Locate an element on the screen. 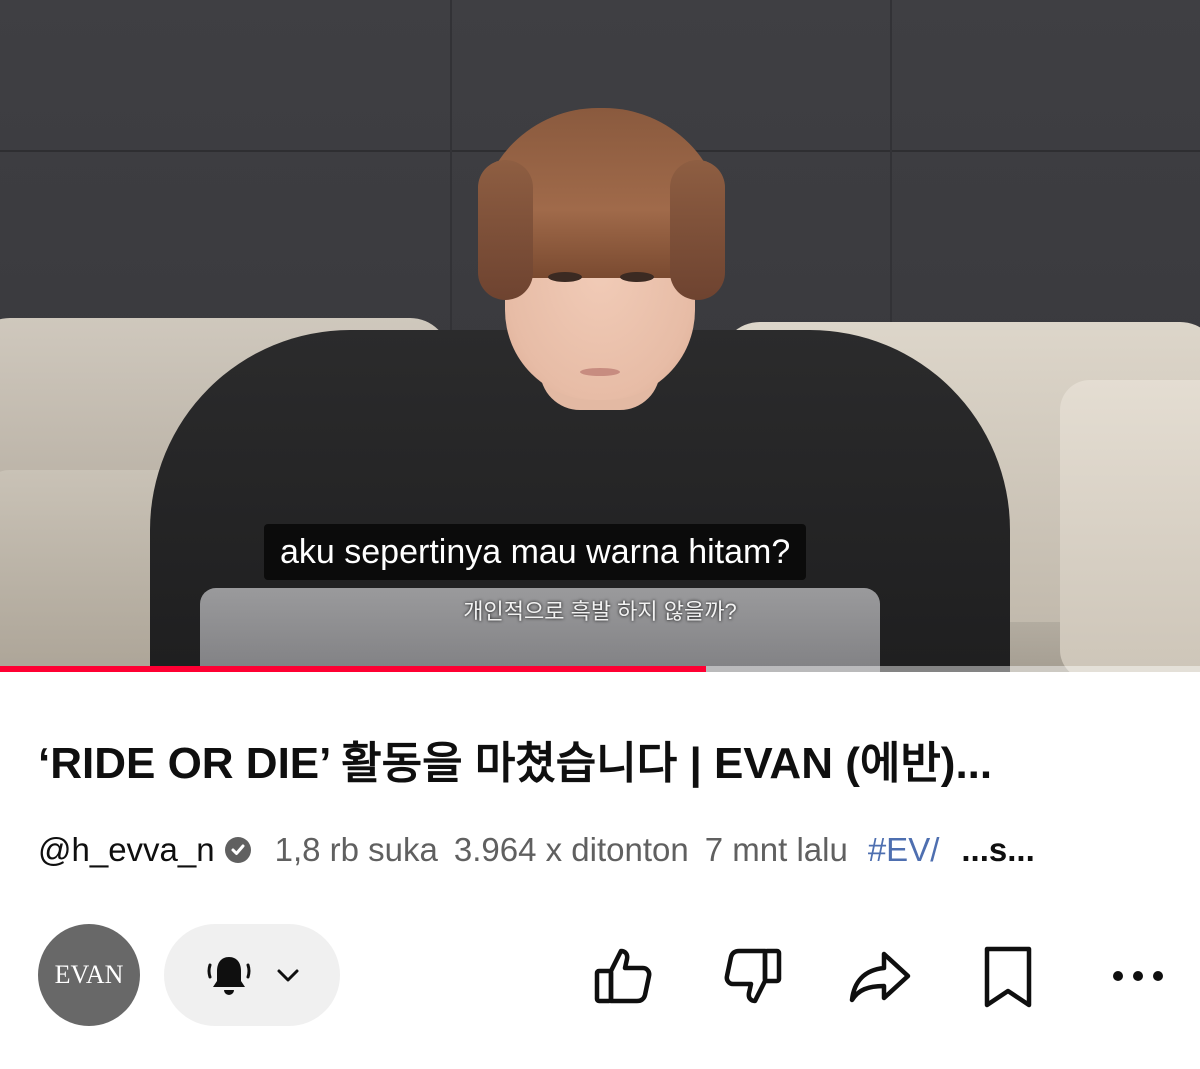 Image resolution: width=1200 pixels, height=1069 pixels. share-button is located at coordinates (880, 976).